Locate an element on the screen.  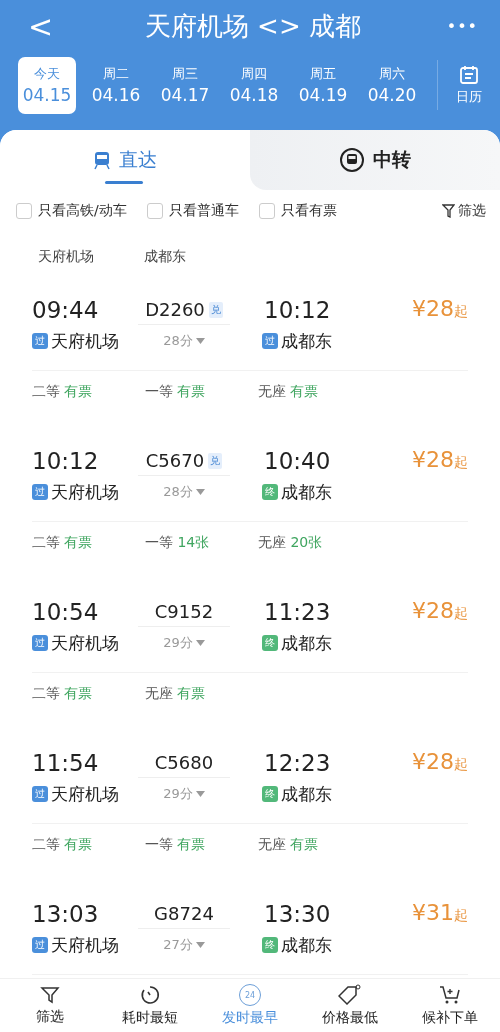
price: ¥31起 is located at coordinates (440, 913).